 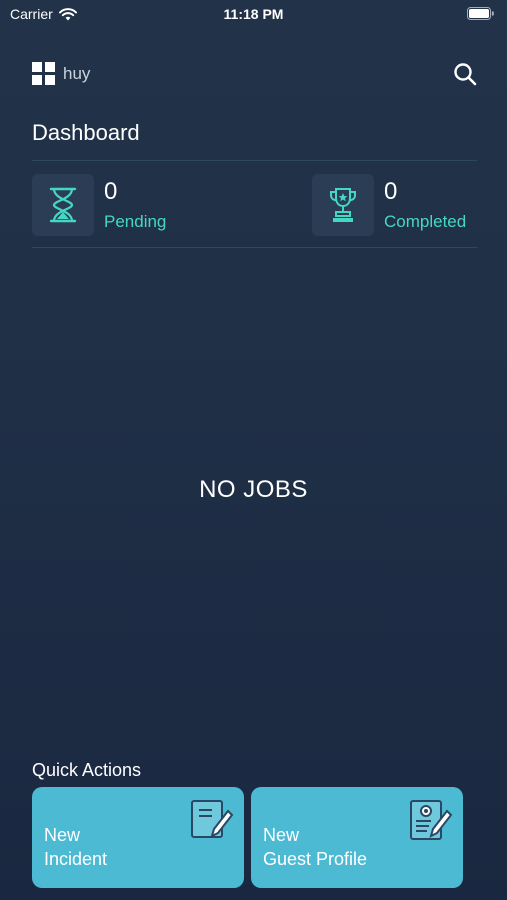 What do you see at coordinates (212, 819) in the screenshot?
I see `note-edit-icon` at bounding box center [212, 819].